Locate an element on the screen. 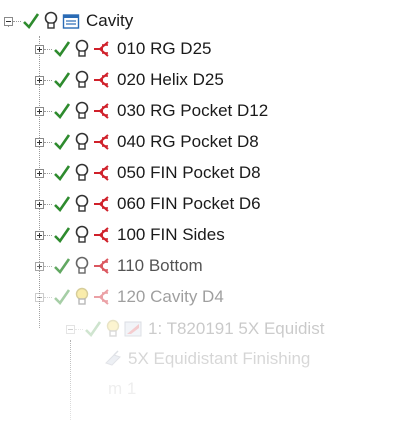 The width and height of the screenshot is (402, 445). tree-node-strategy: 5X Equidistant Finishing is located at coordinates (207, 359).